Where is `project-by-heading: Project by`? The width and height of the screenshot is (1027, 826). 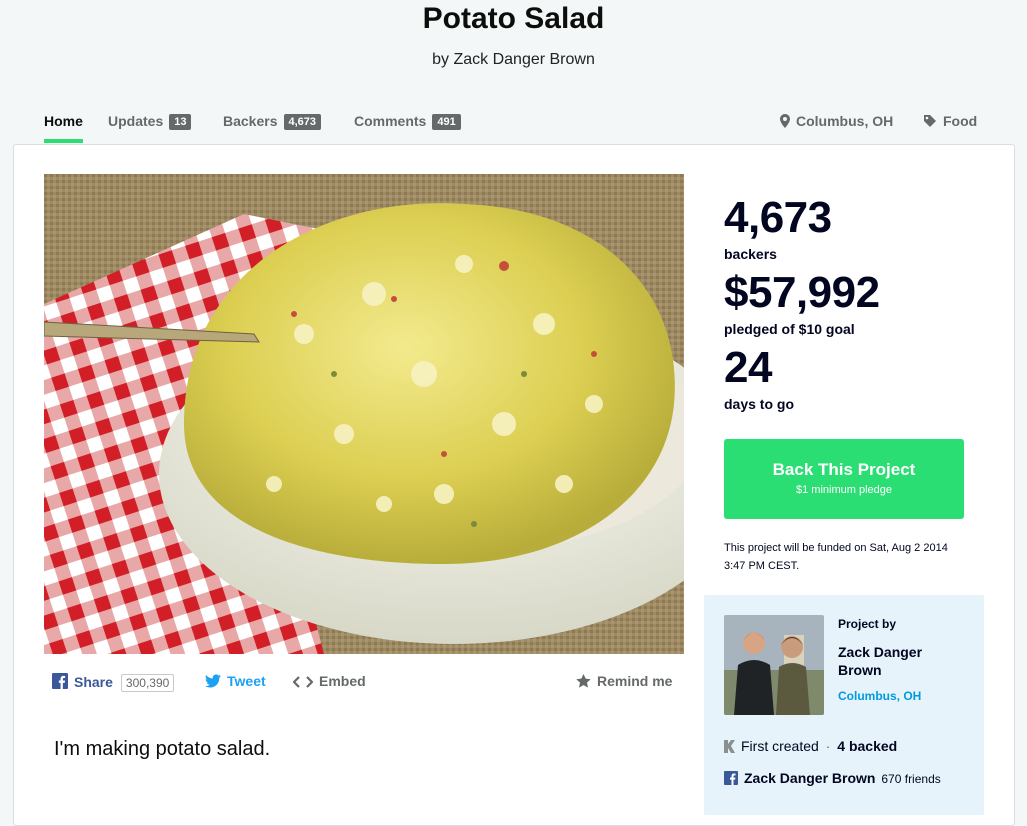
project-by-heading: Project by is located at coordinates (867, 624).